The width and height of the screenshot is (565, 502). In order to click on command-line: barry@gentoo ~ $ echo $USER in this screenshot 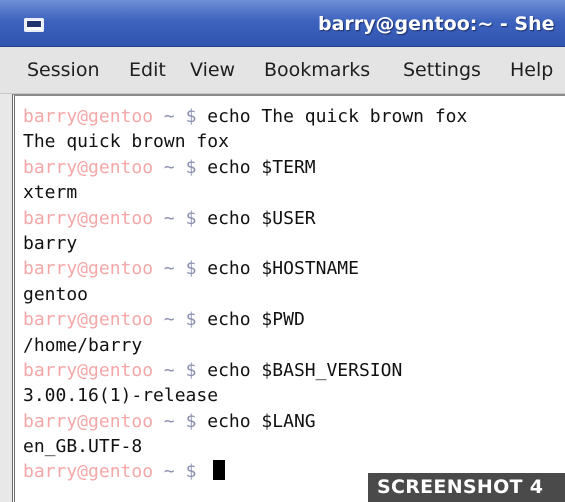, I will do `click(294, 218)`.